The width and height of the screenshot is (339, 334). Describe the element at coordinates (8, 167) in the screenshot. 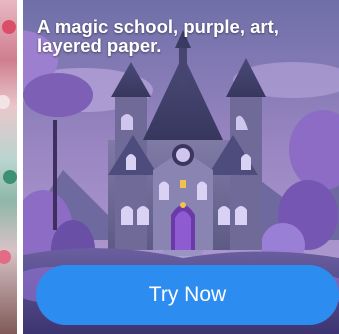

I see `previous-card-edge` at that location.